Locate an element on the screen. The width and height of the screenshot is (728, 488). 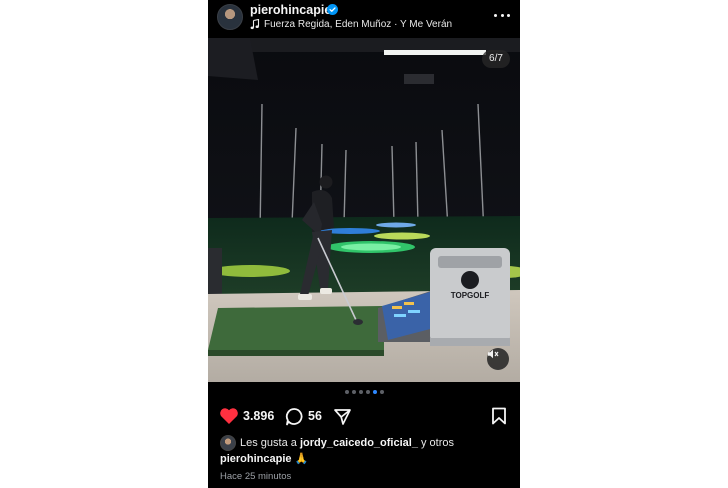
audio-track: Fuerza Regida, Eden Muñoz · Y Me Verán is located at coordinates (351, 24).